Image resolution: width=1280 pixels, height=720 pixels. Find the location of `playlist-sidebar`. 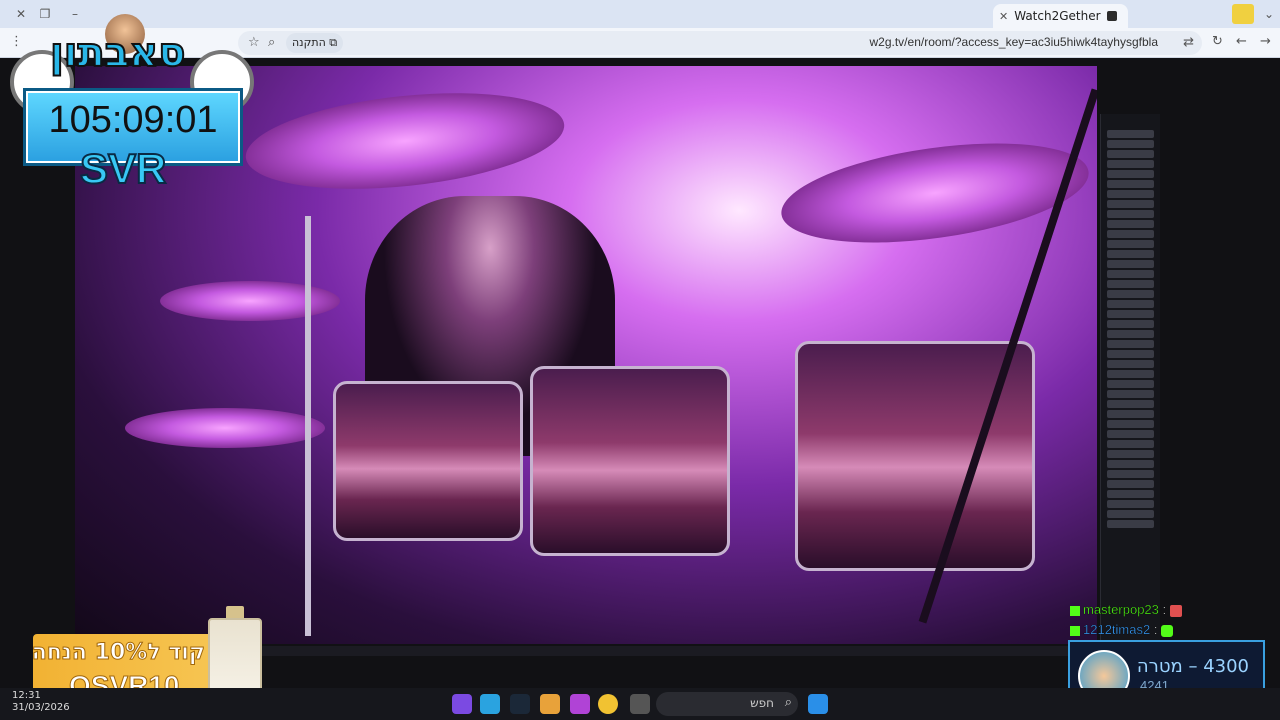

playlist-sidebar is located at coordinates (1130, 378).